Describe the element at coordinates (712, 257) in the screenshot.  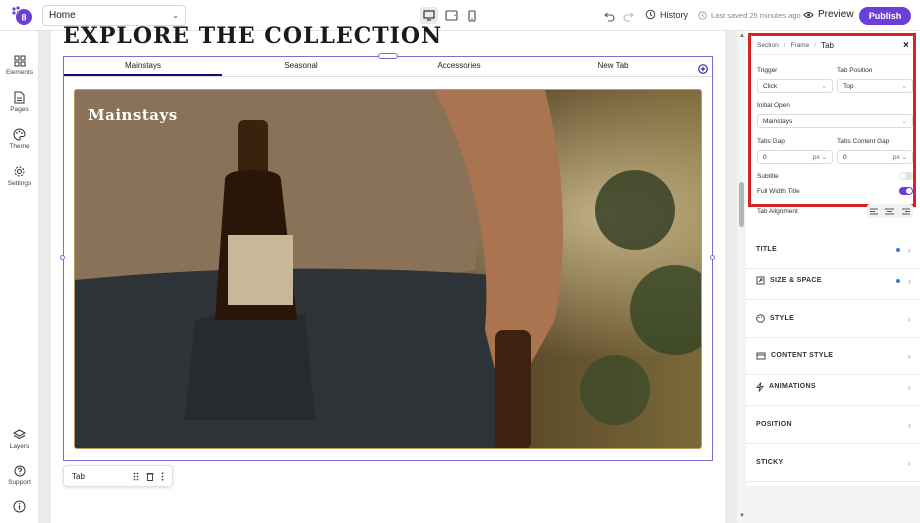
I see `resize-handle-right` at that location.